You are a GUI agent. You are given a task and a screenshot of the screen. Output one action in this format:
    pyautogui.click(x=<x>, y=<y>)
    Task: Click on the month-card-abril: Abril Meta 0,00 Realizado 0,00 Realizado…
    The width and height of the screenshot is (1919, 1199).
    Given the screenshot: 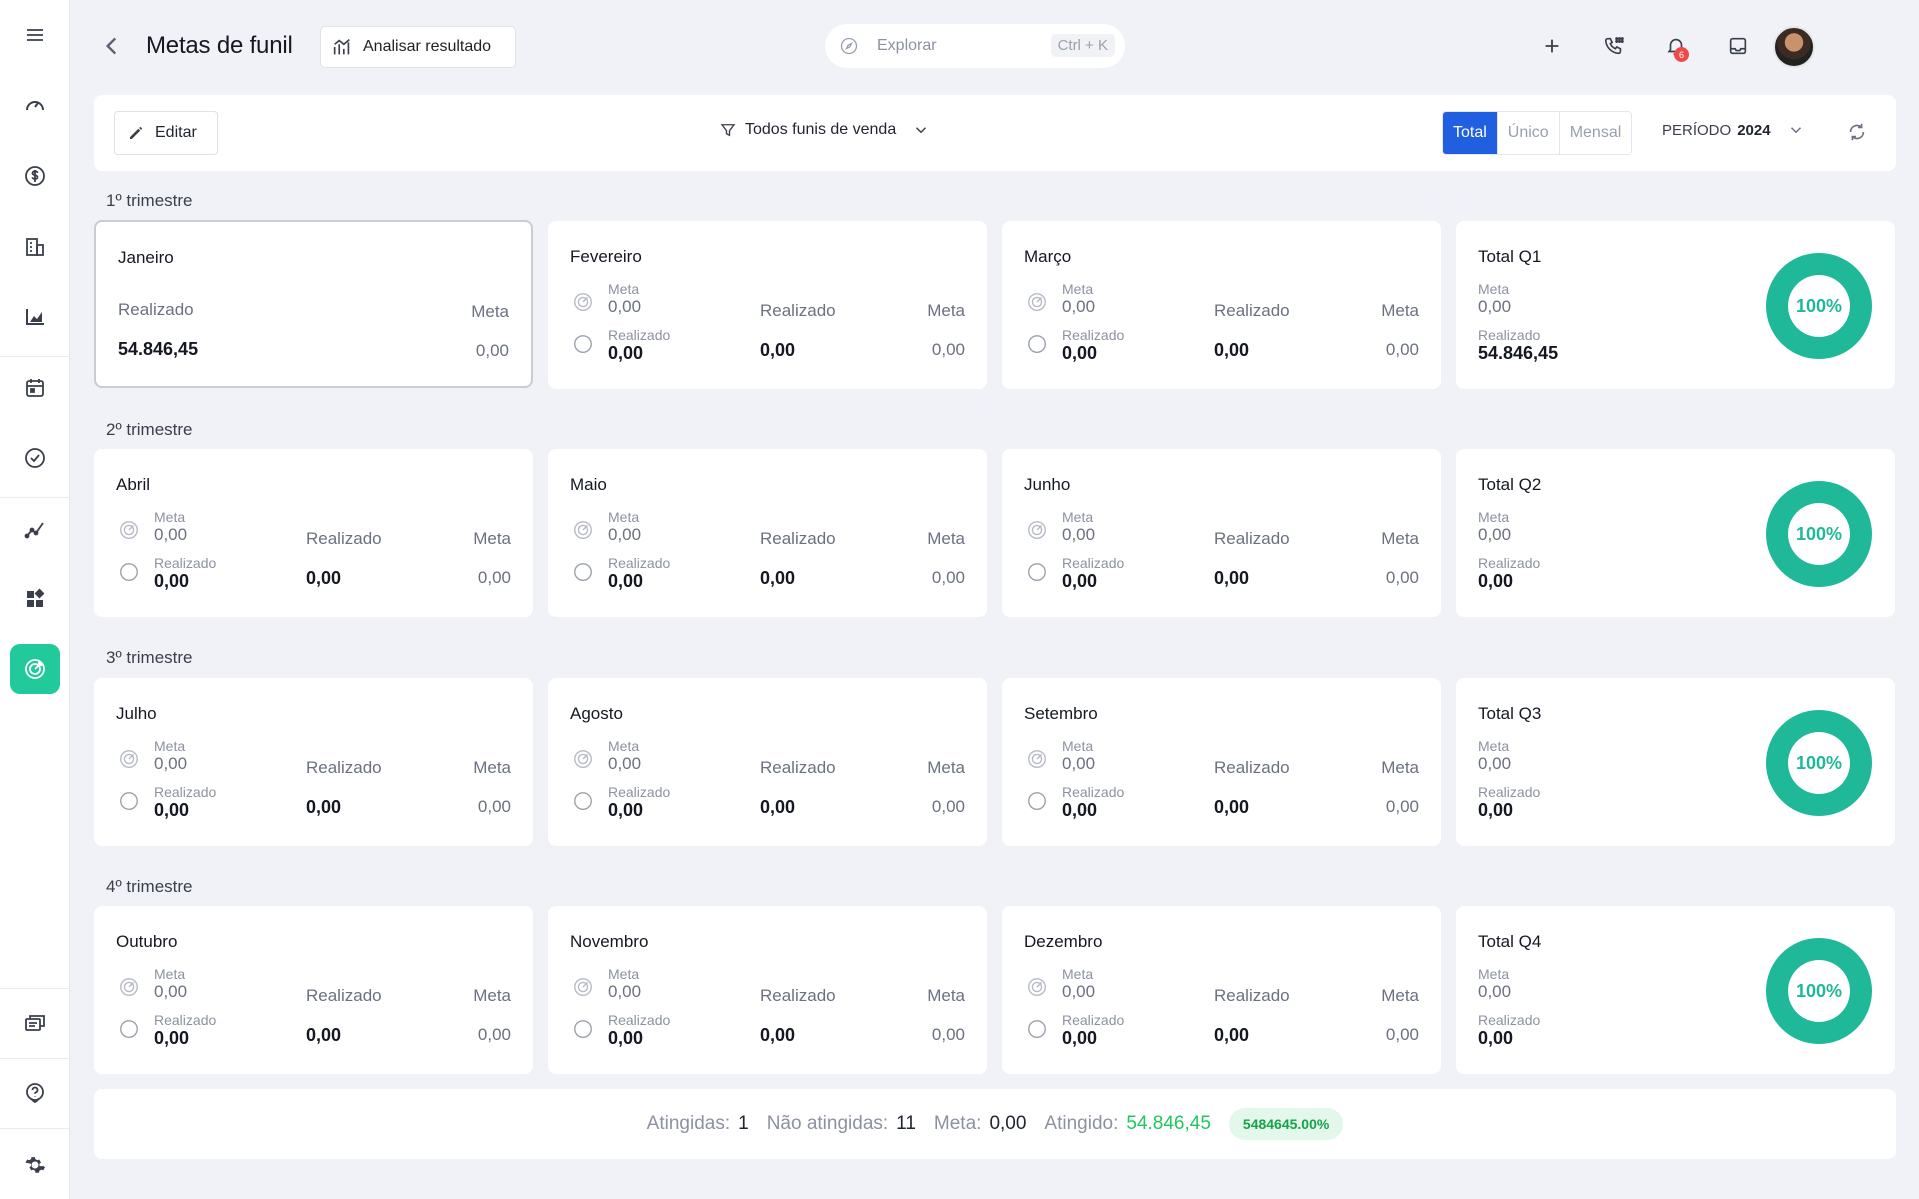 What is the action you would take?
    pyautogui.click(x=313, y=533)
    